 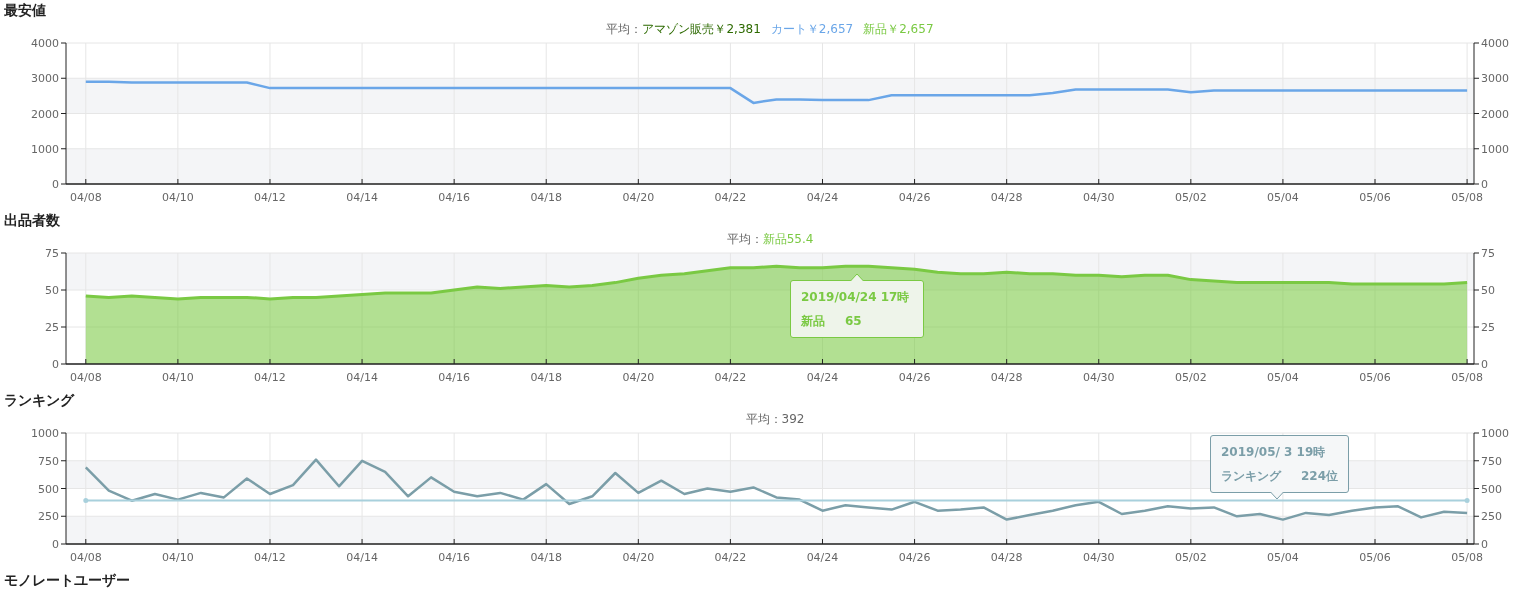 I want to click on legend-item: カート￥2,657, so click(x=812, y=29).